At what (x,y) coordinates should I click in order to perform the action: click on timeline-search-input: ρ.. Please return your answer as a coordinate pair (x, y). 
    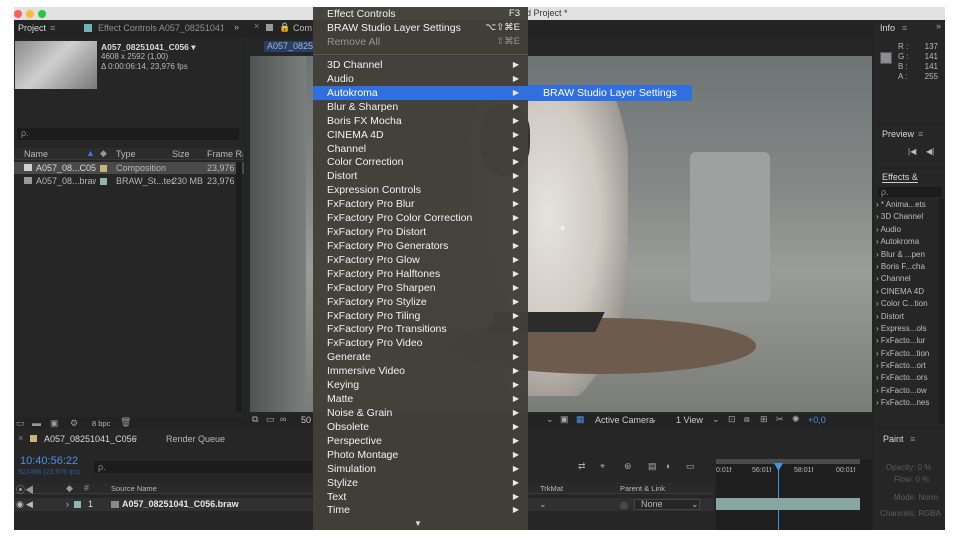
    Looking at the image, I should click on (203, 467).